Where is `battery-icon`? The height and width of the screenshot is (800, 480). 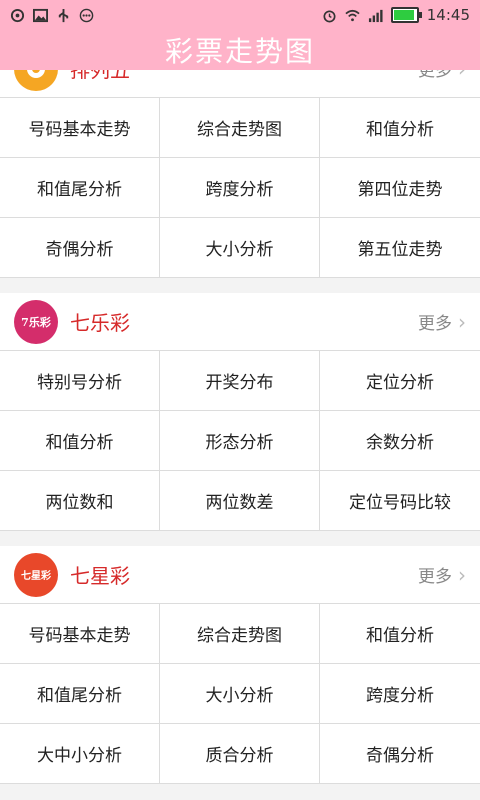
battery-icon is located at coordinates (406, 15).